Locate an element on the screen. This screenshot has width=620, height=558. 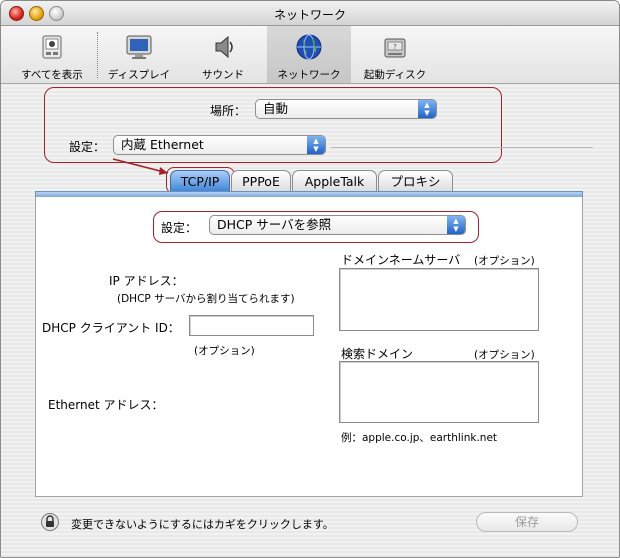
toolbar-label: ディスプレイ is located at coordinates (139, 75).